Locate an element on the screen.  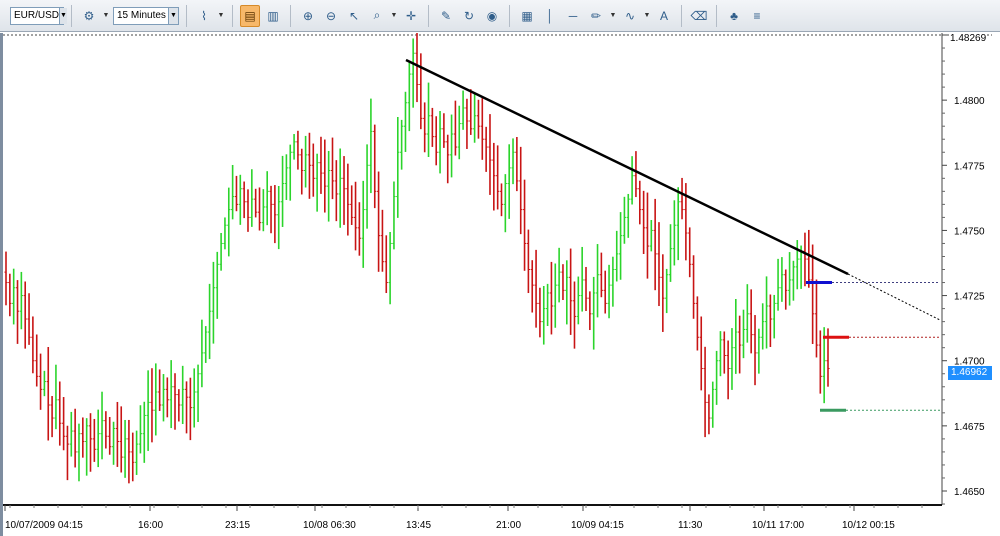
note-icon: ✎ is located at coordinates (446, 16).